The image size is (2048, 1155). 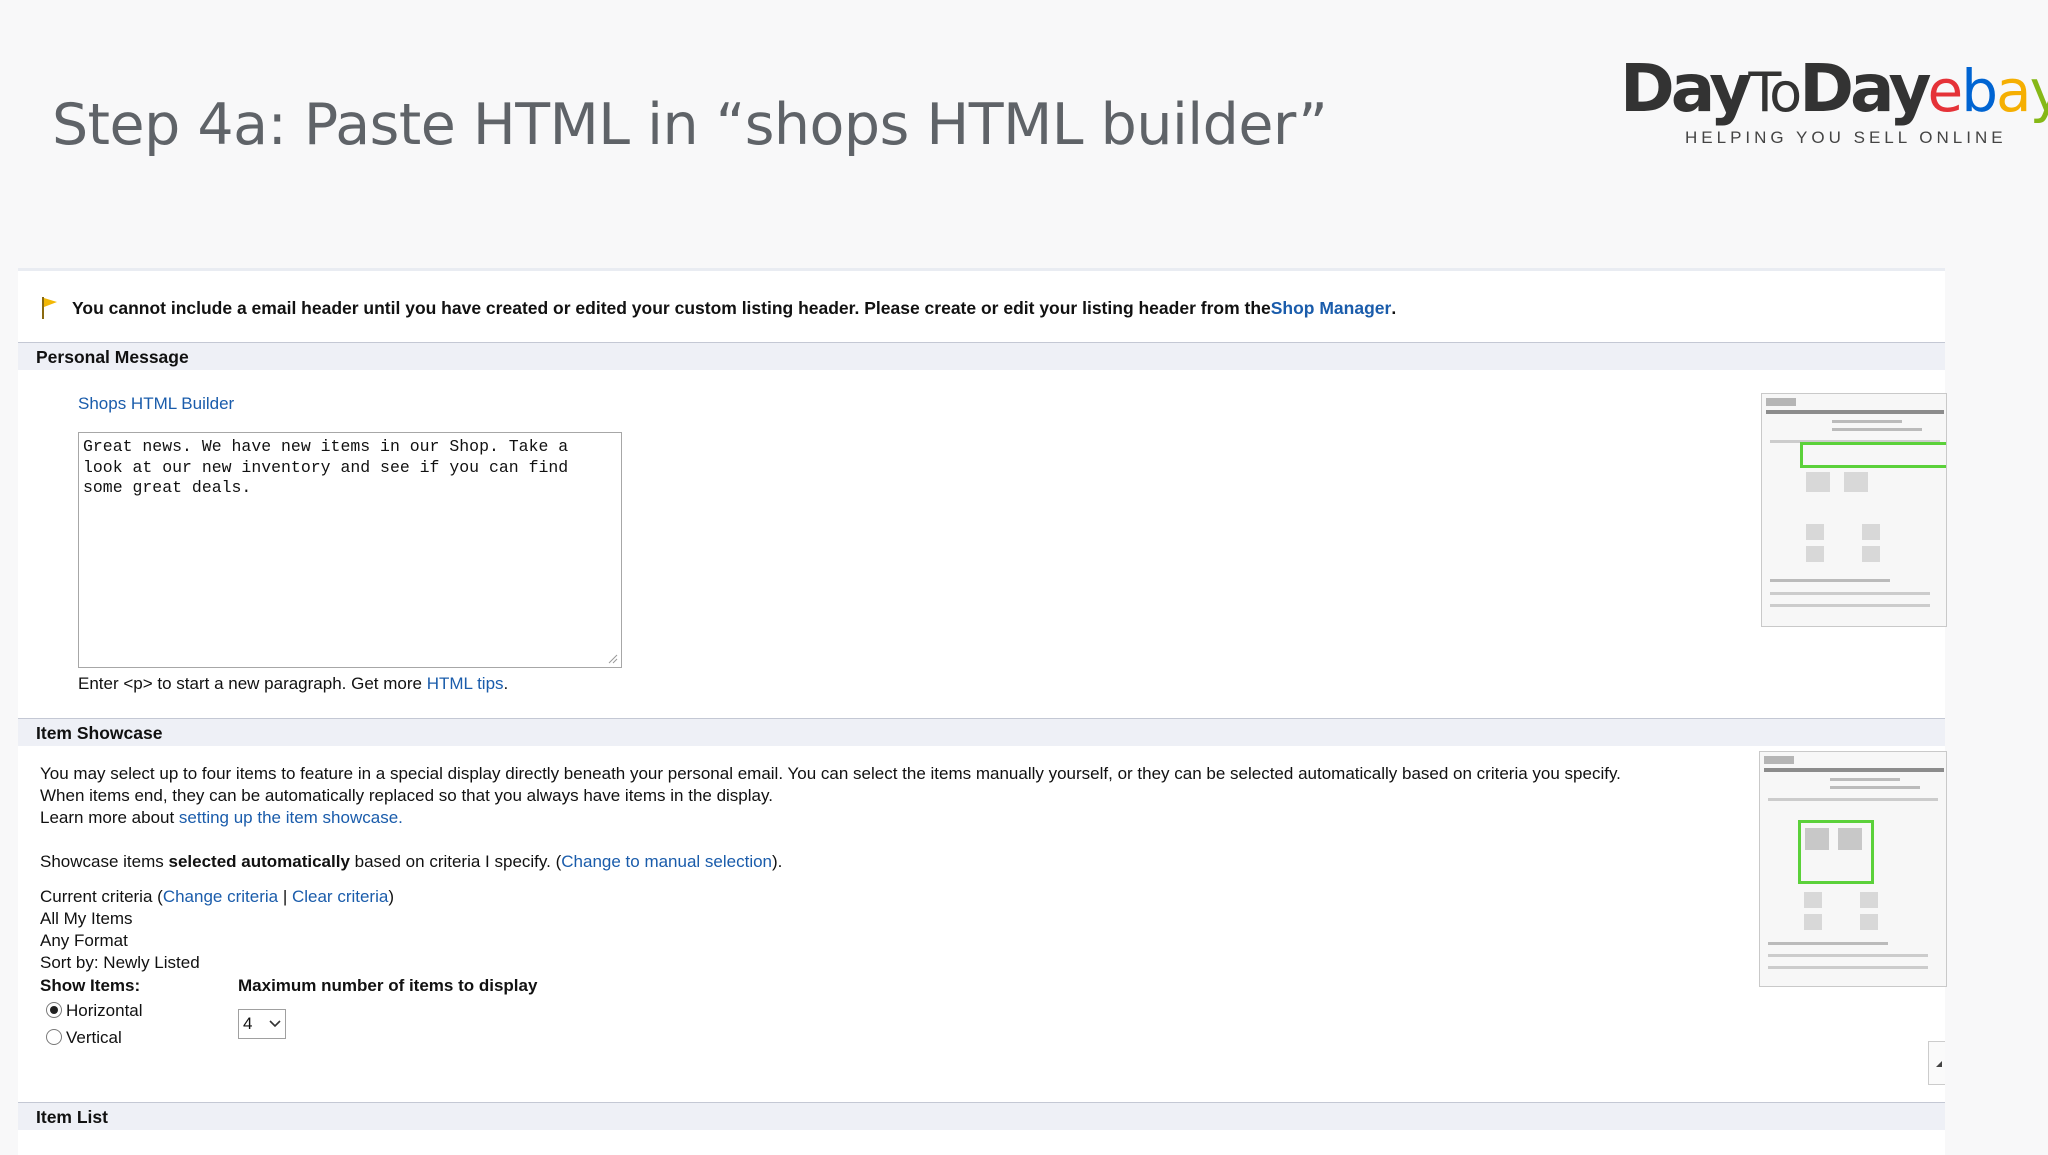 What do you see at coordinates (94, 1037) in the screenshot?
I see `vertical-label: Vertical` at bounding box center [94, 1037].